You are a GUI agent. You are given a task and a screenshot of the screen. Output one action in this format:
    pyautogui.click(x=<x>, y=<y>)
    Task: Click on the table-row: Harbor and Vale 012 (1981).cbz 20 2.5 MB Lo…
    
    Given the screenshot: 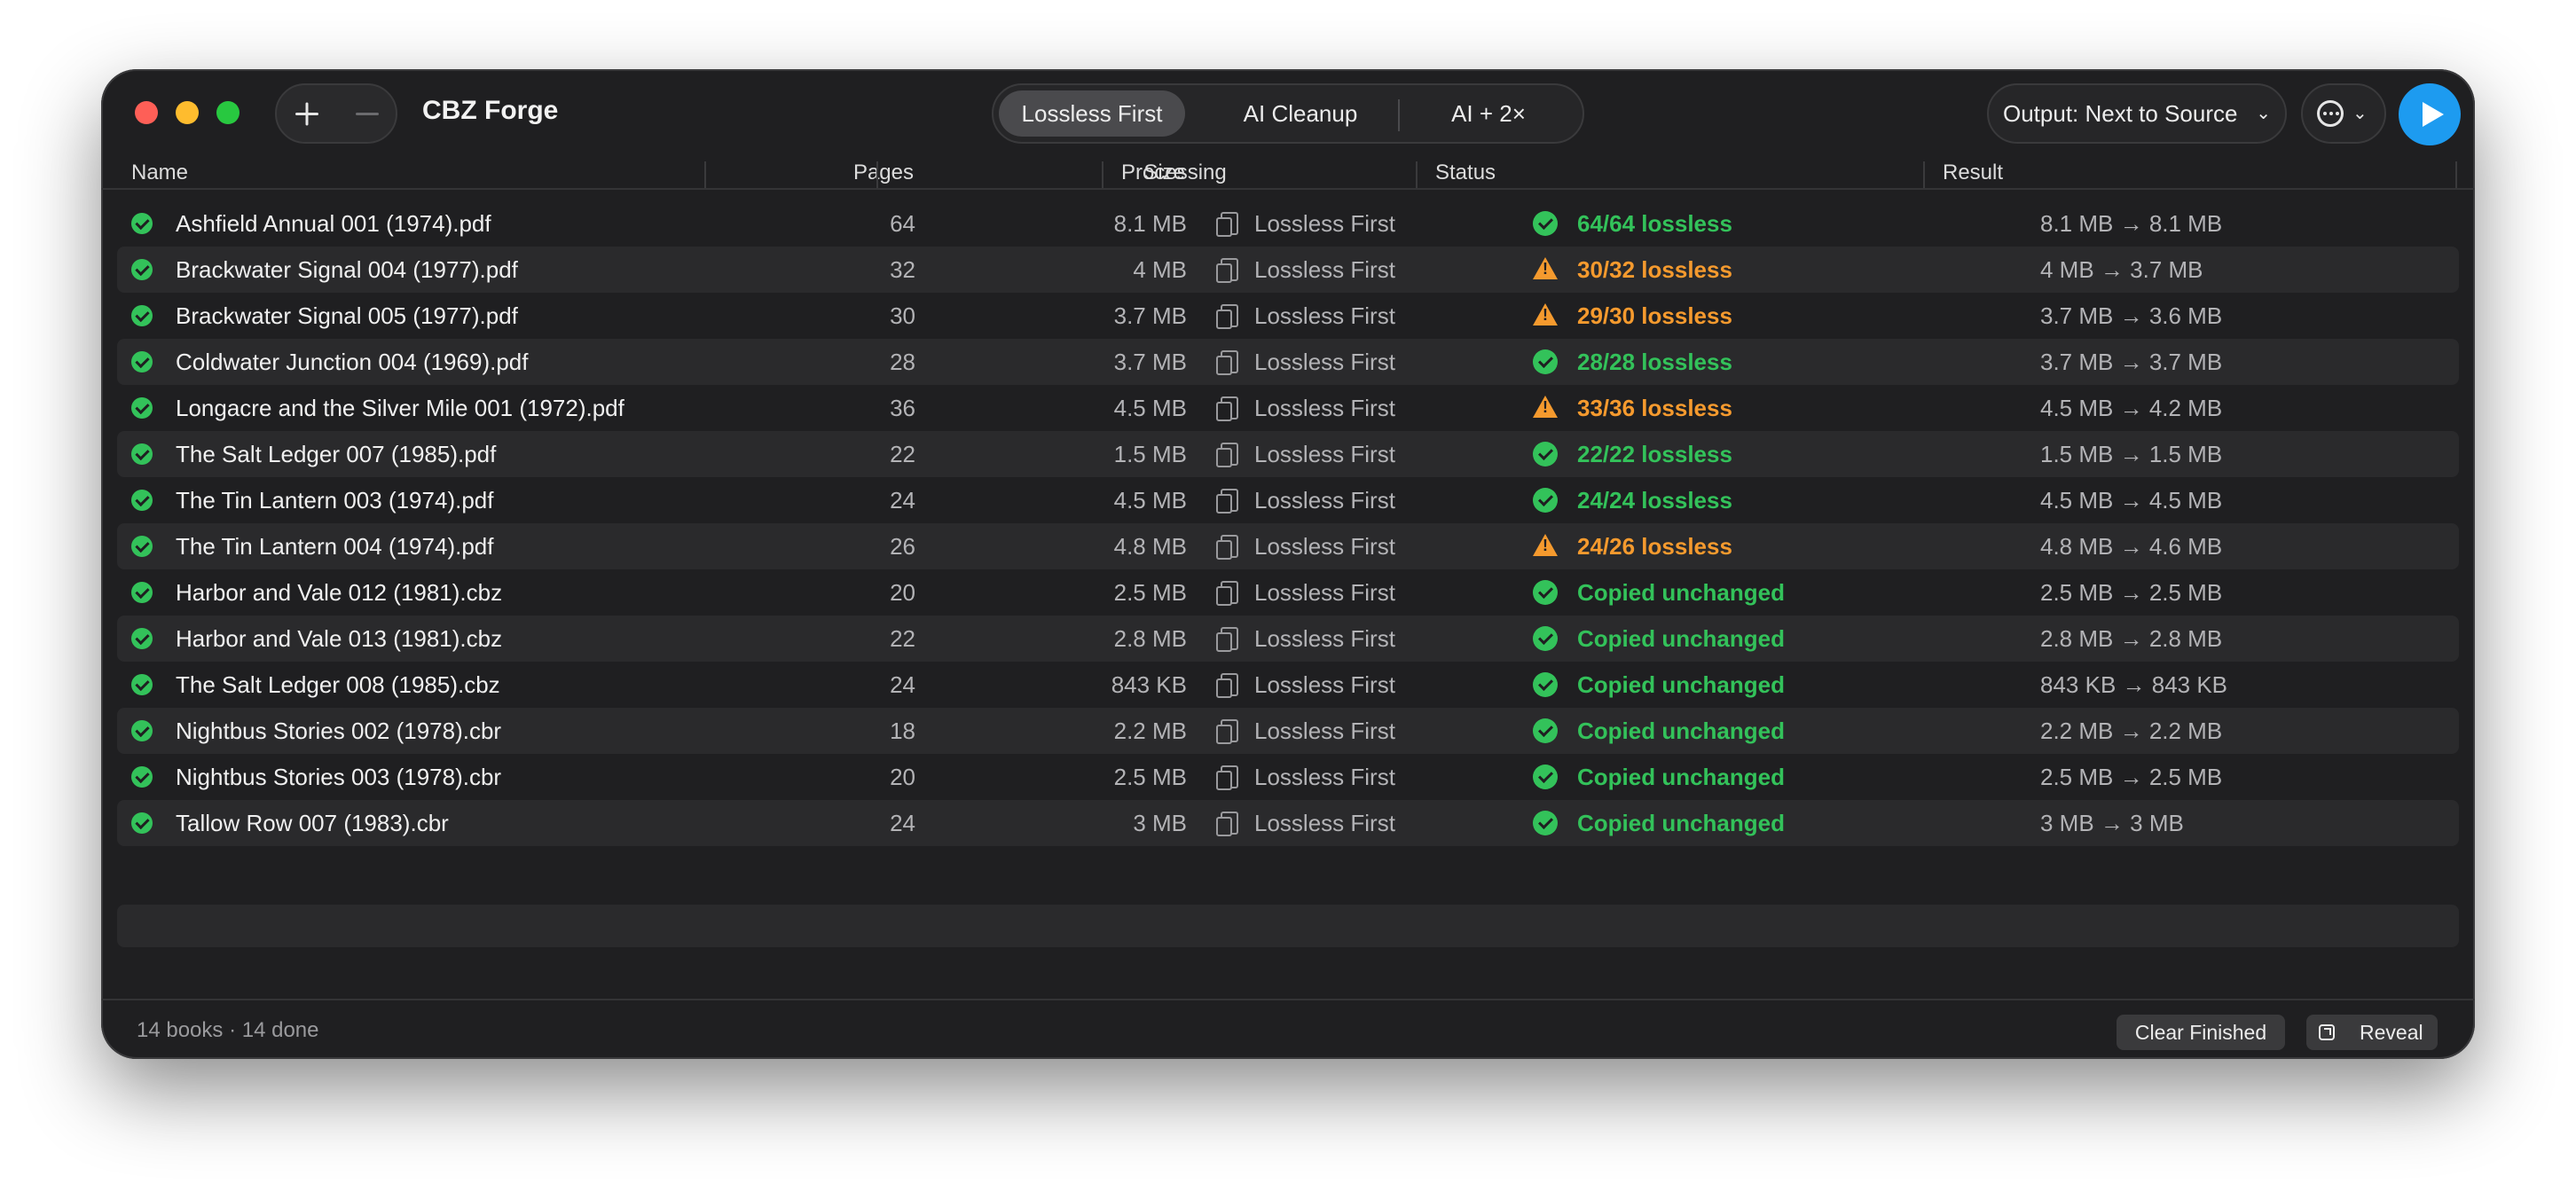 What is the action you would take?
    pyautogui.click(x=1288, y=592)
    